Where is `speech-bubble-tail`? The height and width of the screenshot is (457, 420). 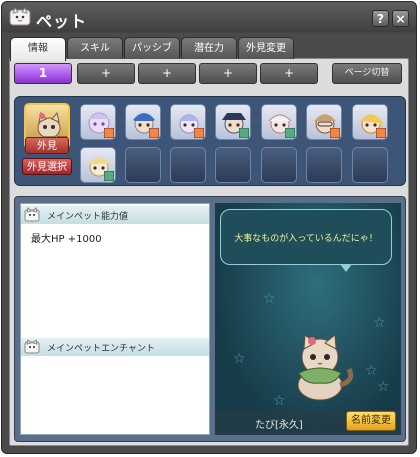
speech-bubble-tail is located at coordinates (346, 268).